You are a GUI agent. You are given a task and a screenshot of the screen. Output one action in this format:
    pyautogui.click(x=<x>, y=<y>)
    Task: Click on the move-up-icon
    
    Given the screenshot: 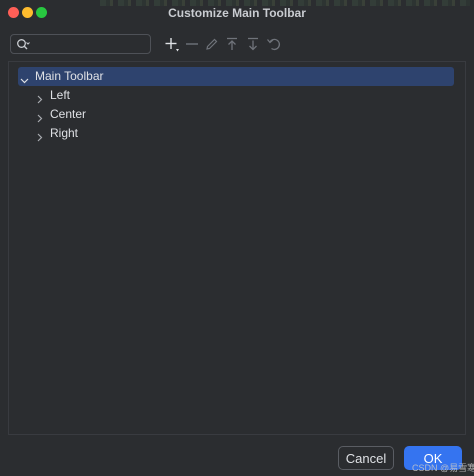 What is the action you would take?
    pyautogui.click(x=232, y=44)
    